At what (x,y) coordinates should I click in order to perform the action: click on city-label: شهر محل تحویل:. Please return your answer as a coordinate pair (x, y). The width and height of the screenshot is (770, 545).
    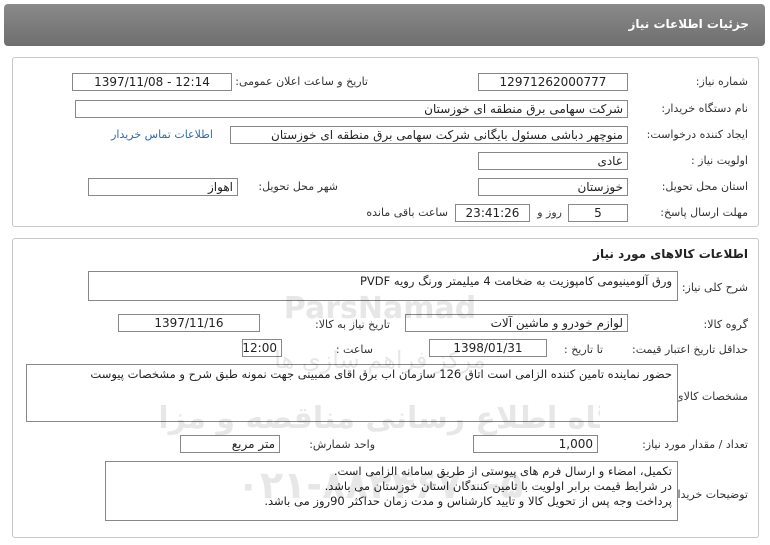
    Looking at the image, I should click on (298, 186).